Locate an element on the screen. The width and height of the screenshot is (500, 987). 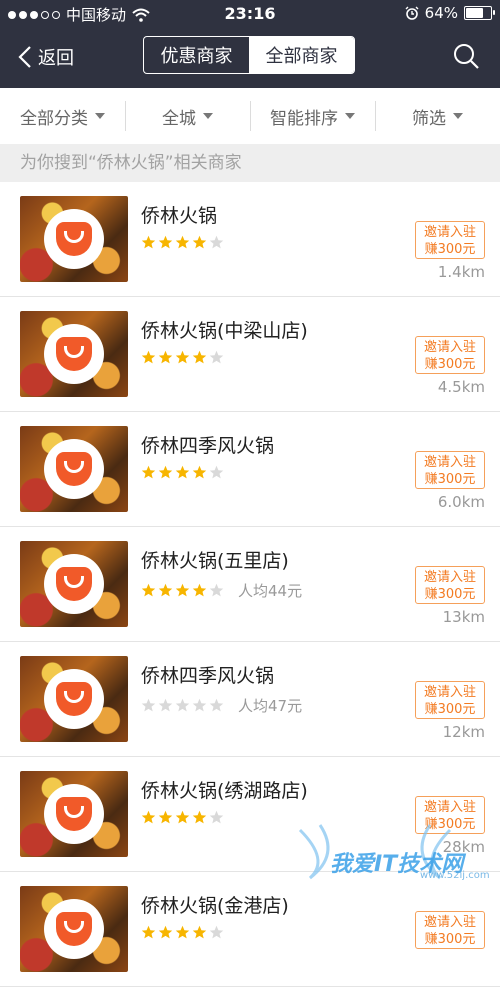
search-result-hint: 为你搜到“侨林火锅”相关商家 is located at coordinates (250, 163).